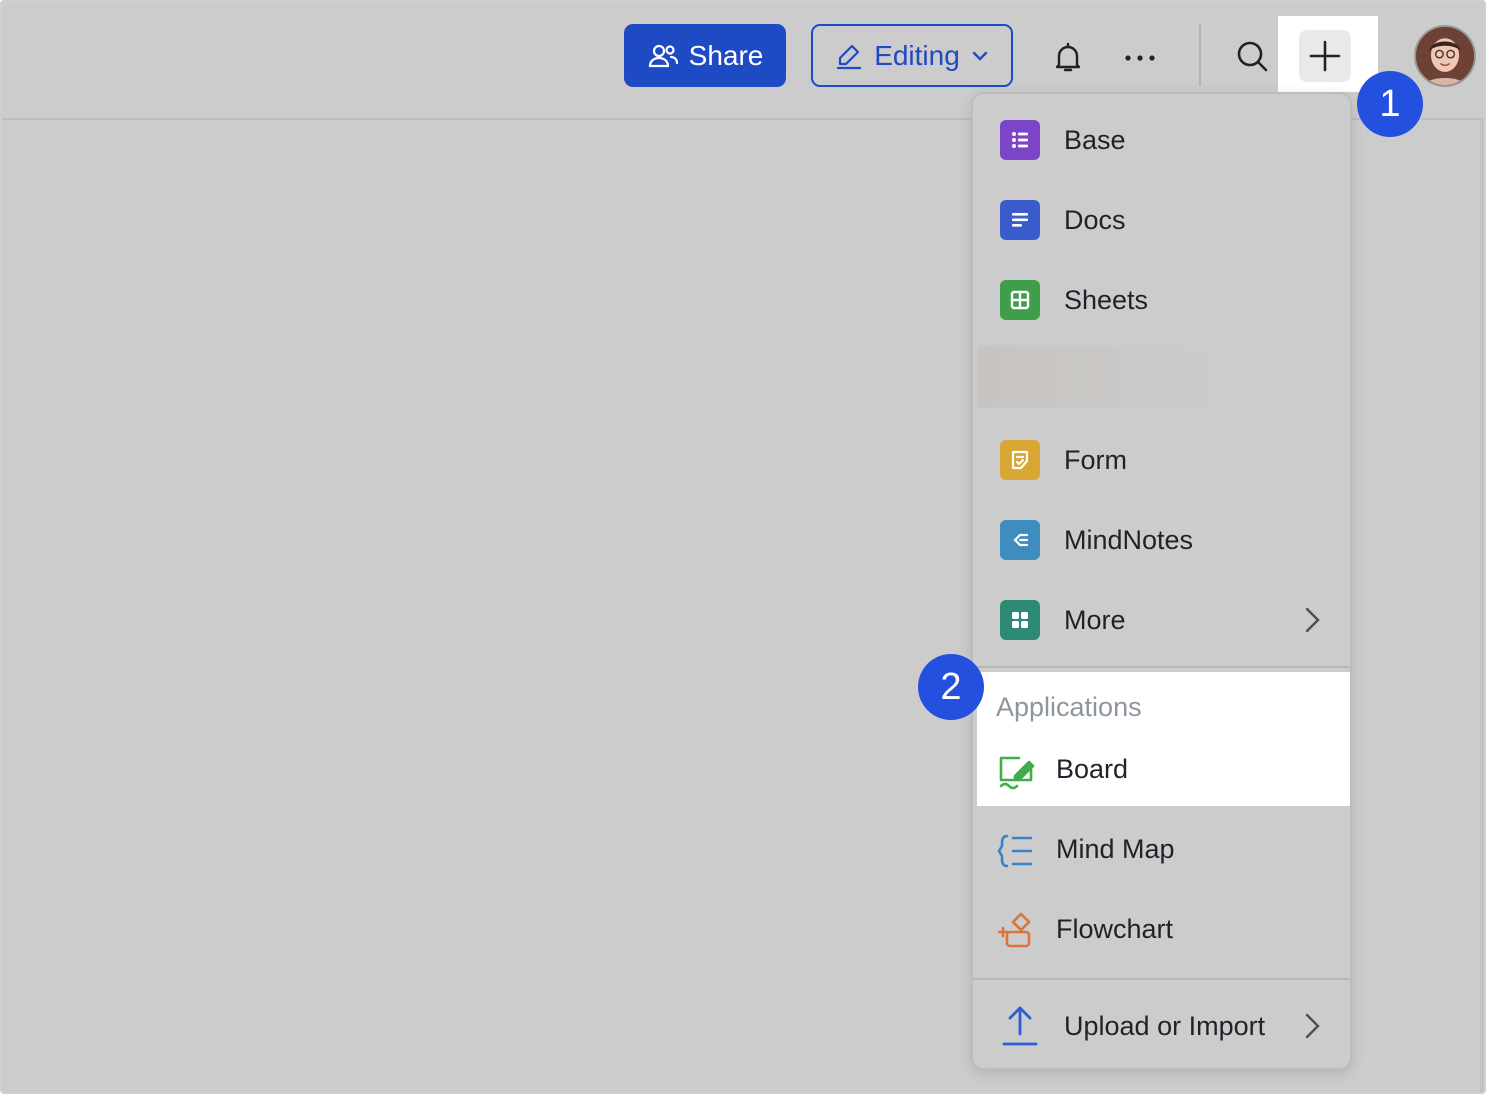  I want to click on grid-icon, so click(1020, 620).